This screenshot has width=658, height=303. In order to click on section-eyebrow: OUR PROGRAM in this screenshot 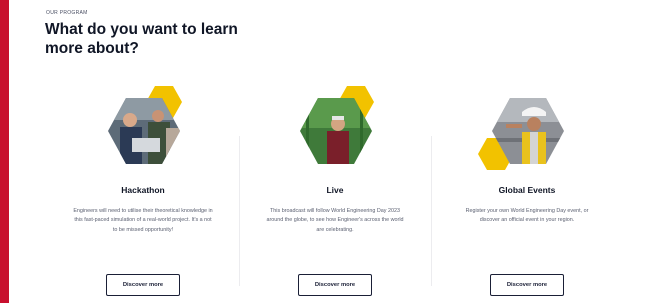, I will do `click(67, 13)`.